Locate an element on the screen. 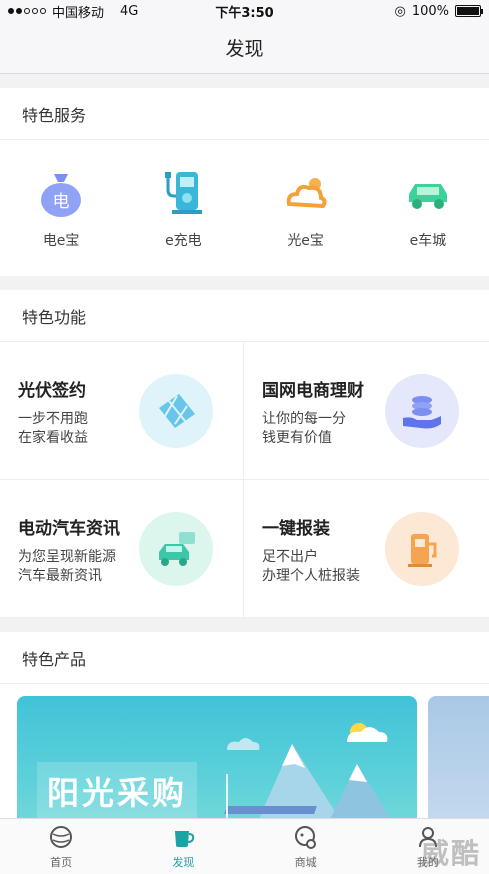  charging-station-icon is located at coordinates (184, 193).